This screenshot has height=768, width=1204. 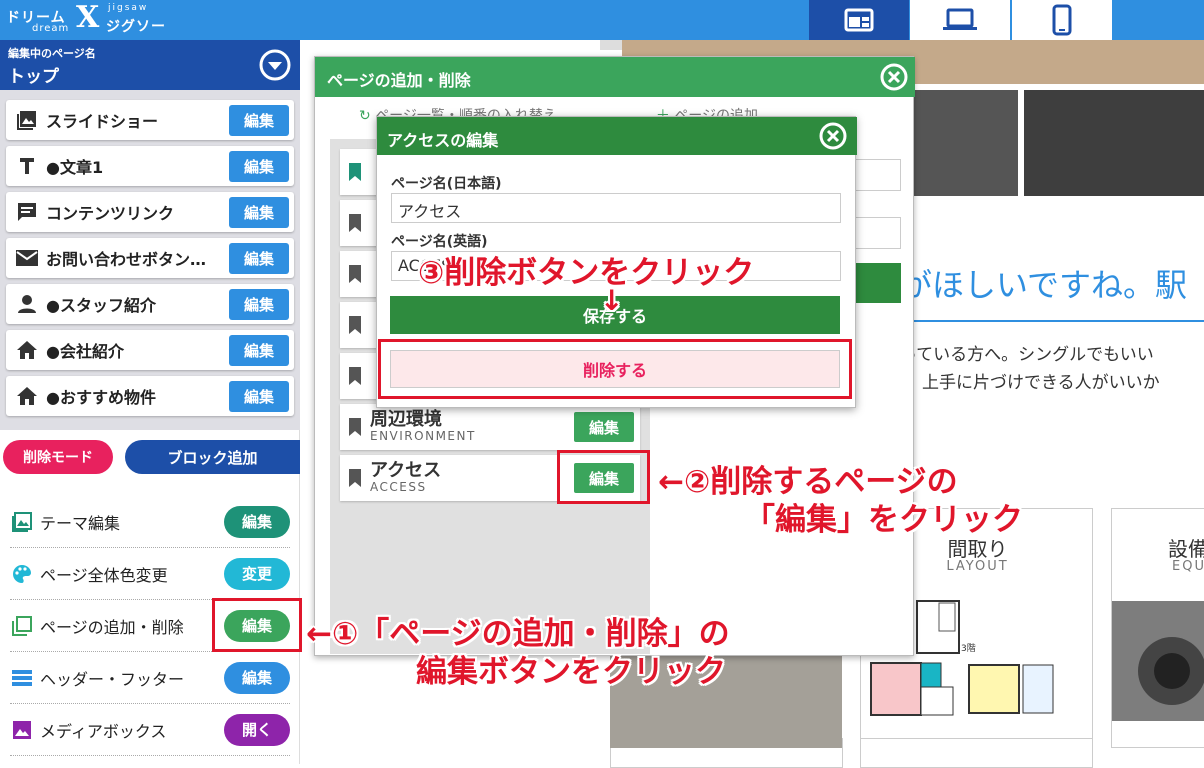 I want to click on block-item: お問い合わせボタン… 編集, so click(x=150, y=258).